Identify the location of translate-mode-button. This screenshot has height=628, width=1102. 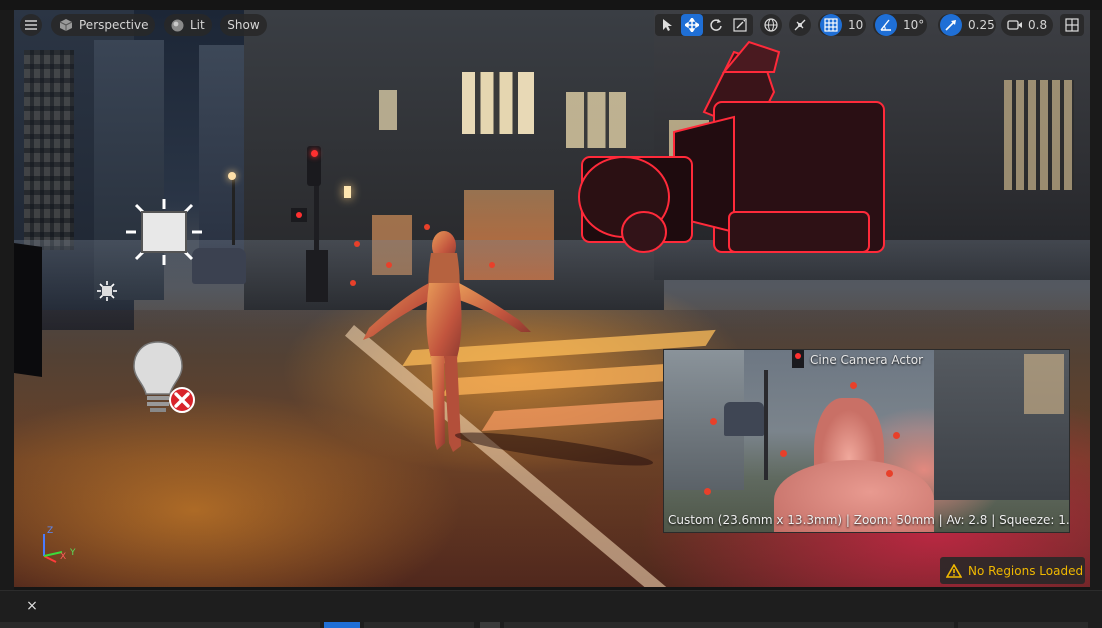
(692, 25).